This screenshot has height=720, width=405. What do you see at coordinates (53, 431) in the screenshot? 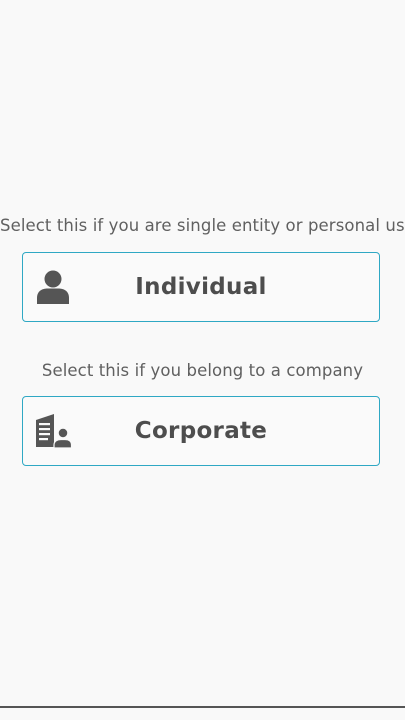
I see `building-person-icon` at bounding box center [53, 431].